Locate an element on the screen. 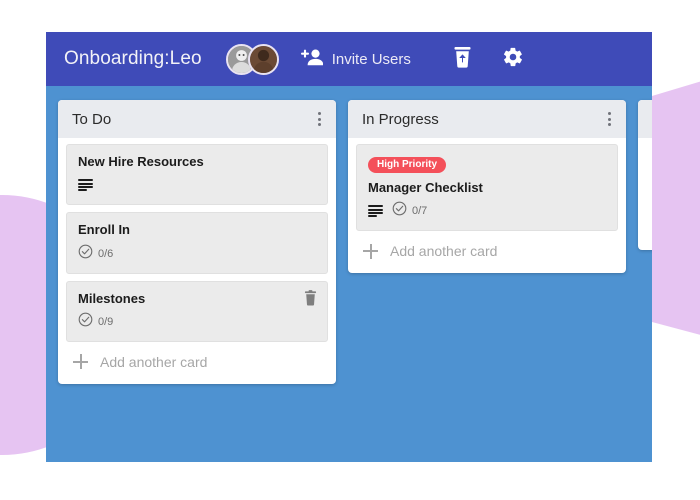 The height and width of the screenshot is (500, 700). list-partial-next is located at coordinates (645, 175).